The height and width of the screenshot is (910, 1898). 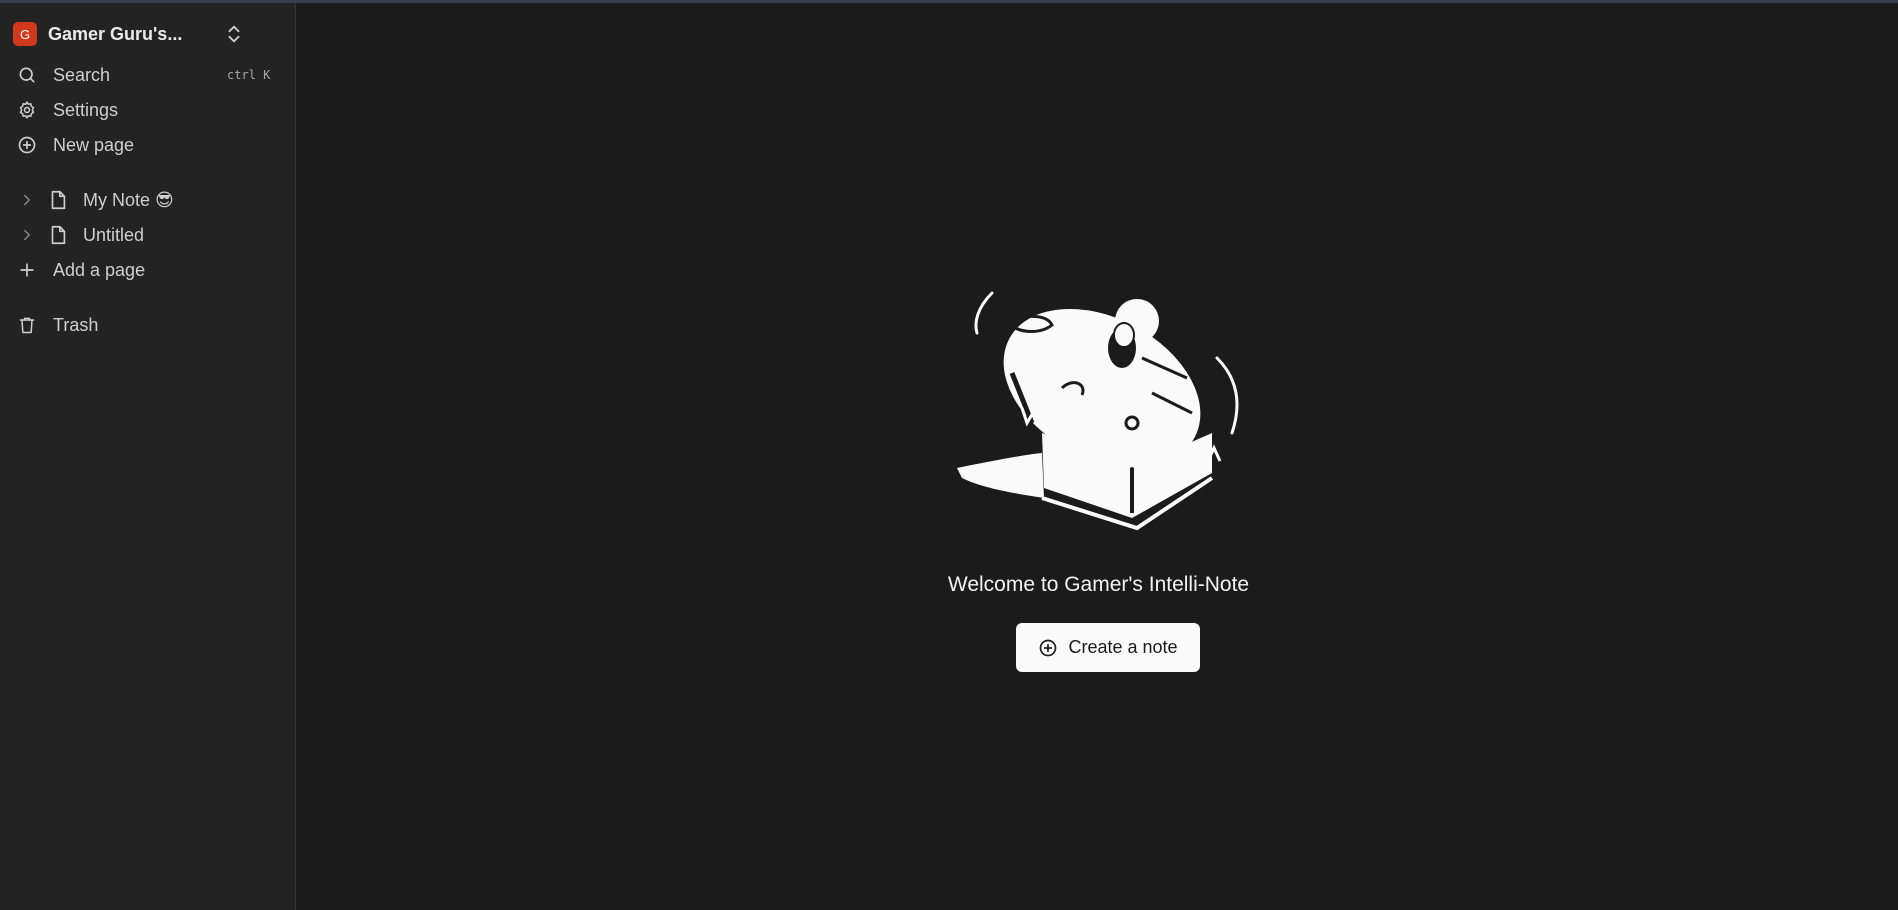 What do you see at coordinates (25, 34) in the screenshot?
I see `workspace-avatar: G` at bounding box center [25, 34].